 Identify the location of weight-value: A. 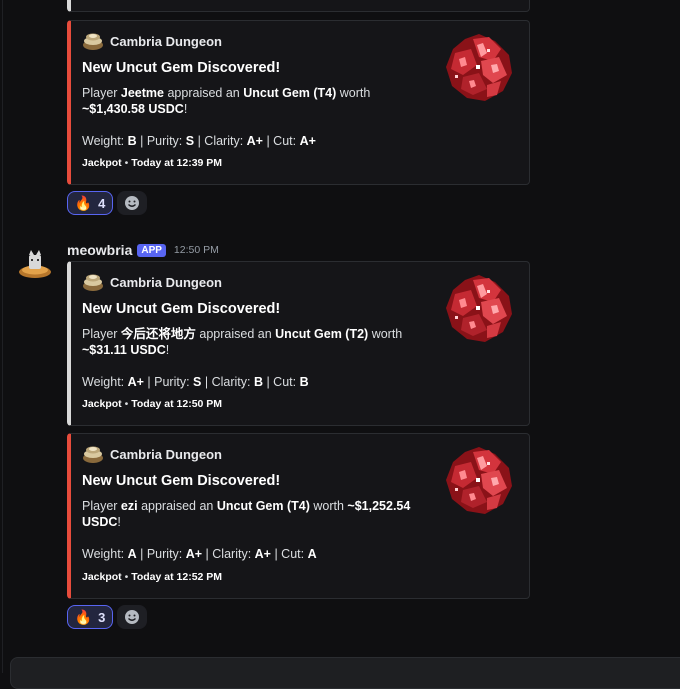
(132, 554).